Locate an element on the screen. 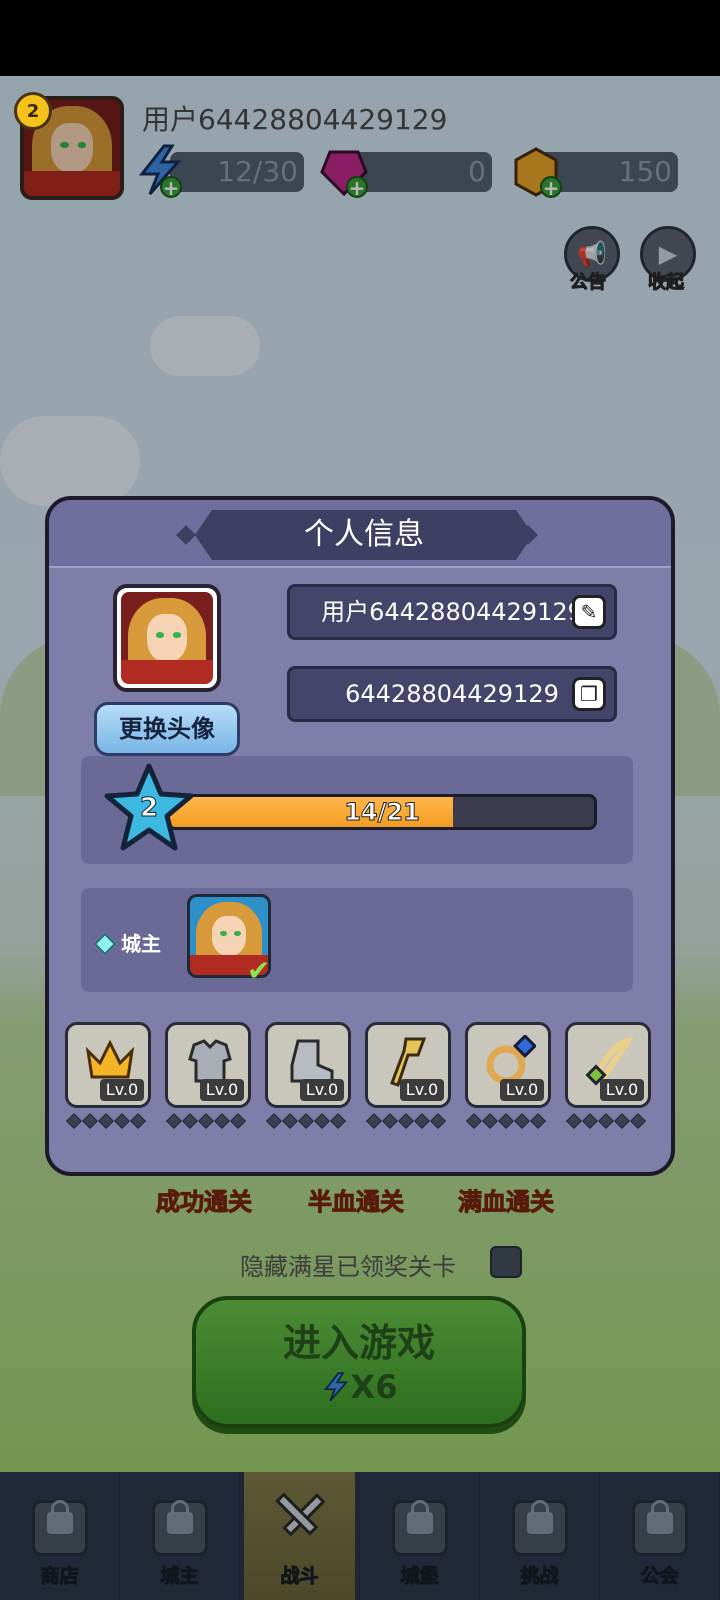 Image resolution: width=720 pixels, height=1600 pixels. id-value: 64428804429129 is located at coordinates (452, 694).